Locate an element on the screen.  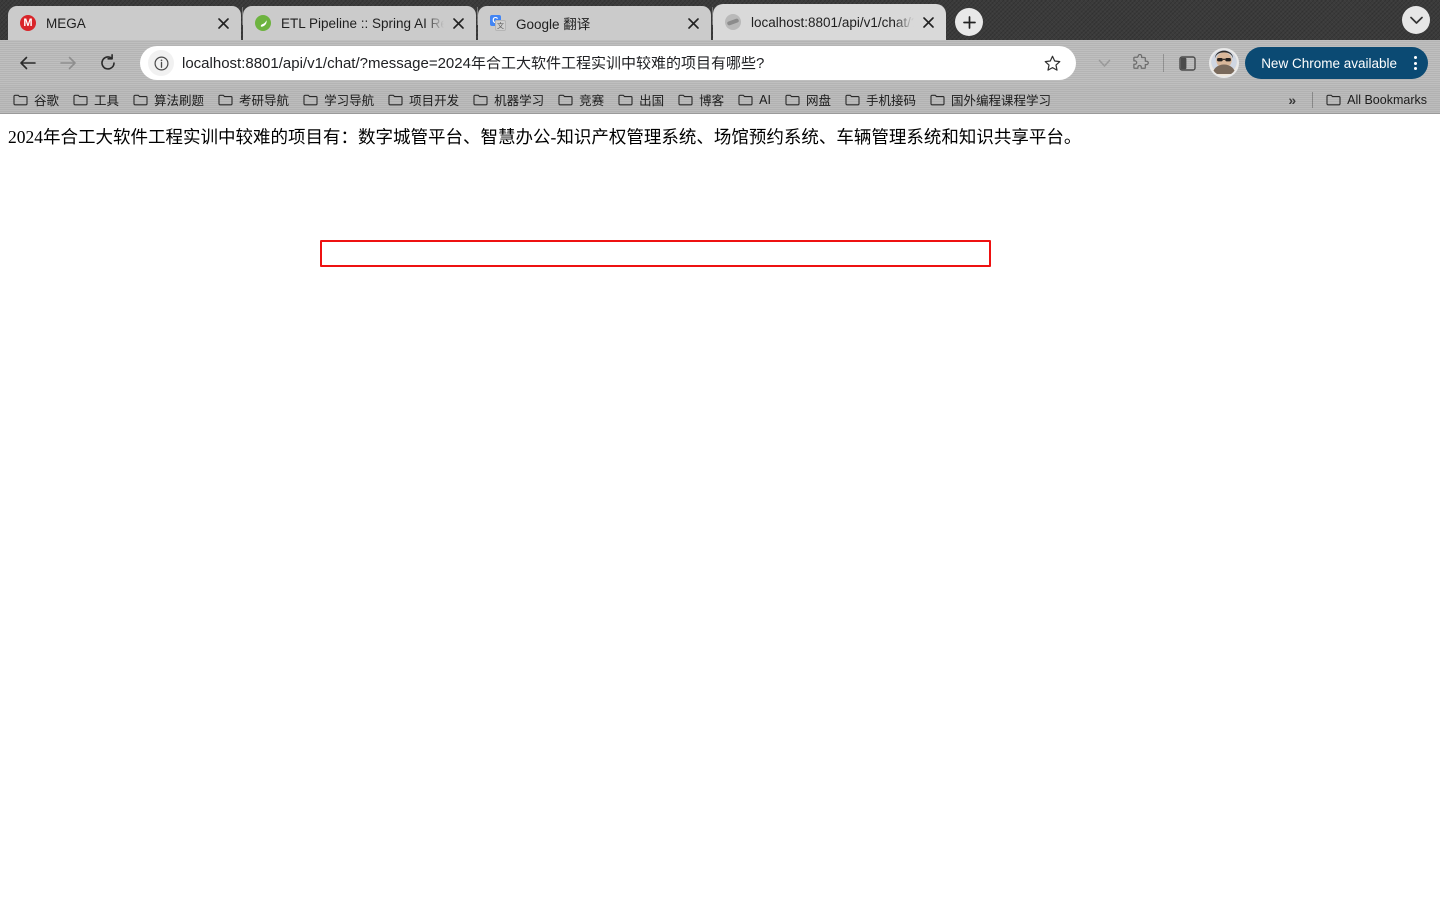
answer-annotation-box is located at coordinates (655, 253).